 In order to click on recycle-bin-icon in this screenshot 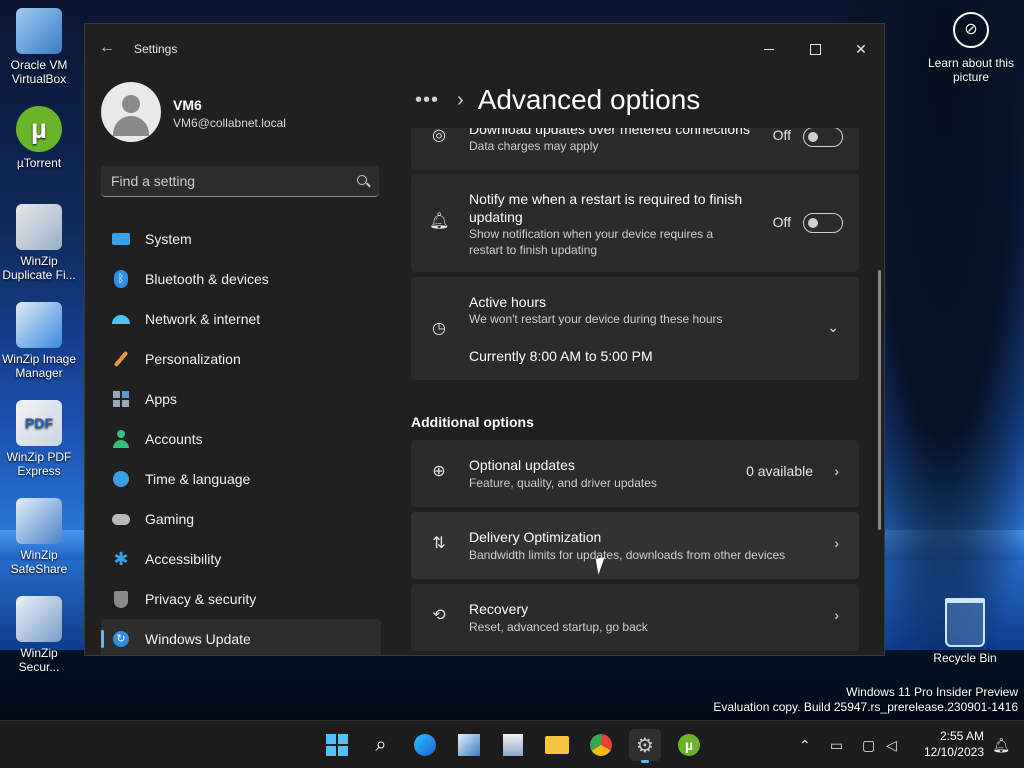, I will do `click(965, 622)`.